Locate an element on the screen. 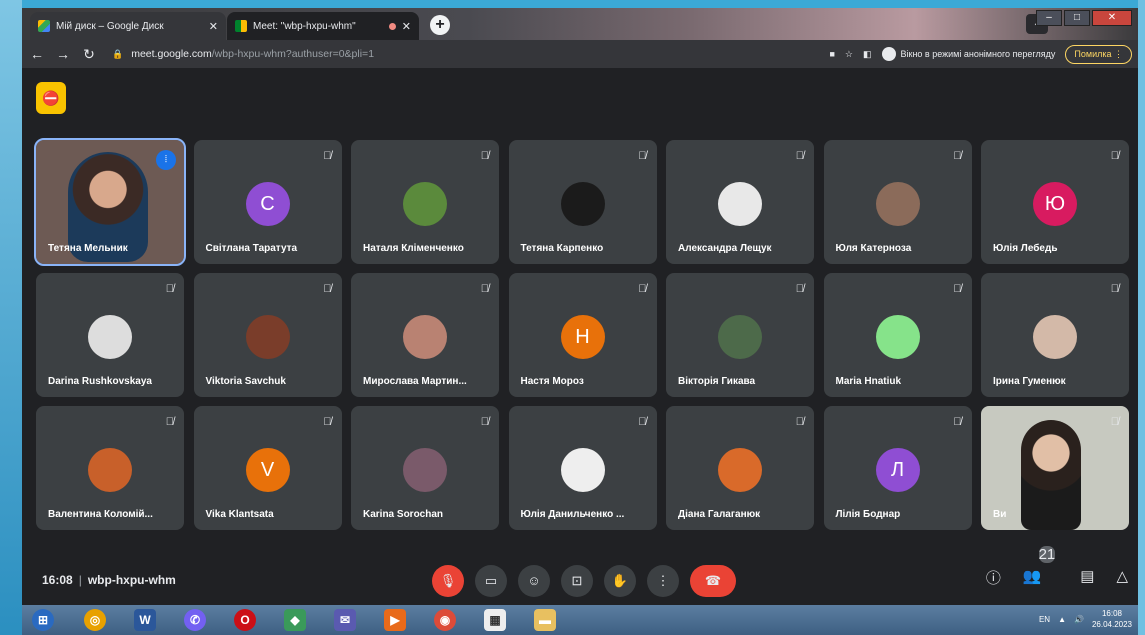 The image size is (1145, 635). volume-icon: 🔊 is located at coordinates (1079, 619).